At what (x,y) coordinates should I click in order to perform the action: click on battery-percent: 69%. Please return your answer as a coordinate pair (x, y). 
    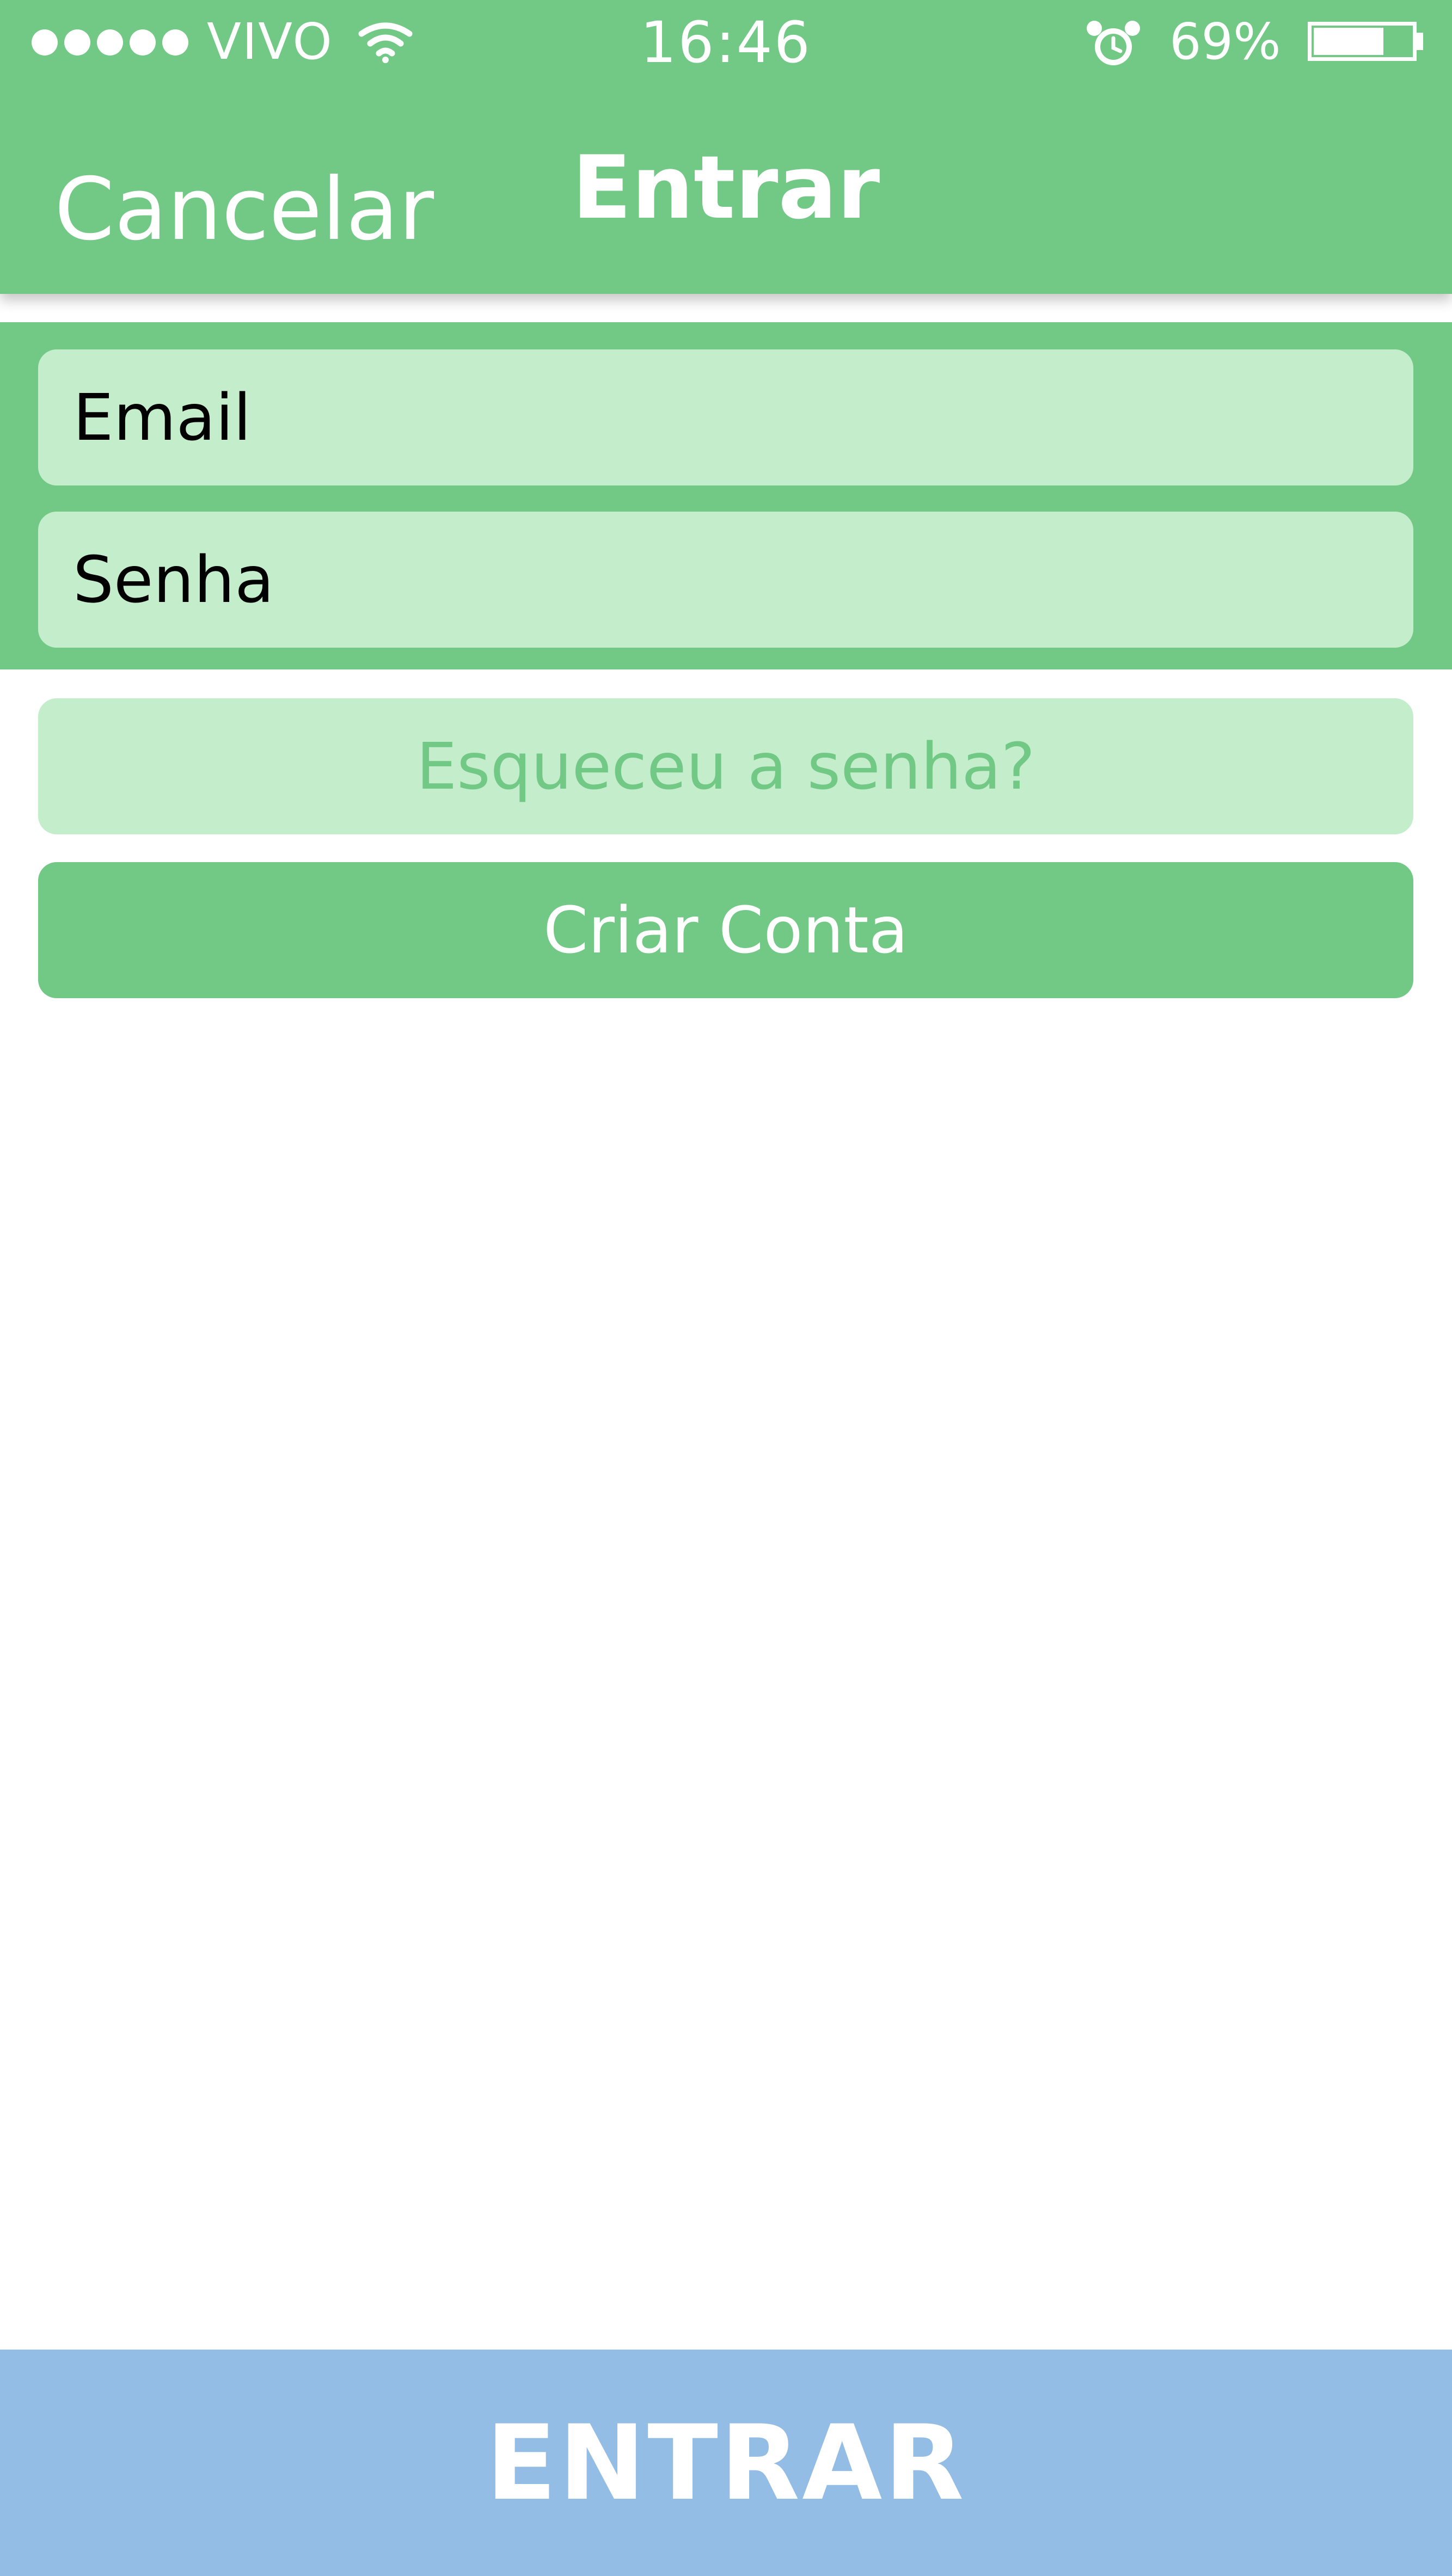
    Looking at the image, I should click on (1225, 42).